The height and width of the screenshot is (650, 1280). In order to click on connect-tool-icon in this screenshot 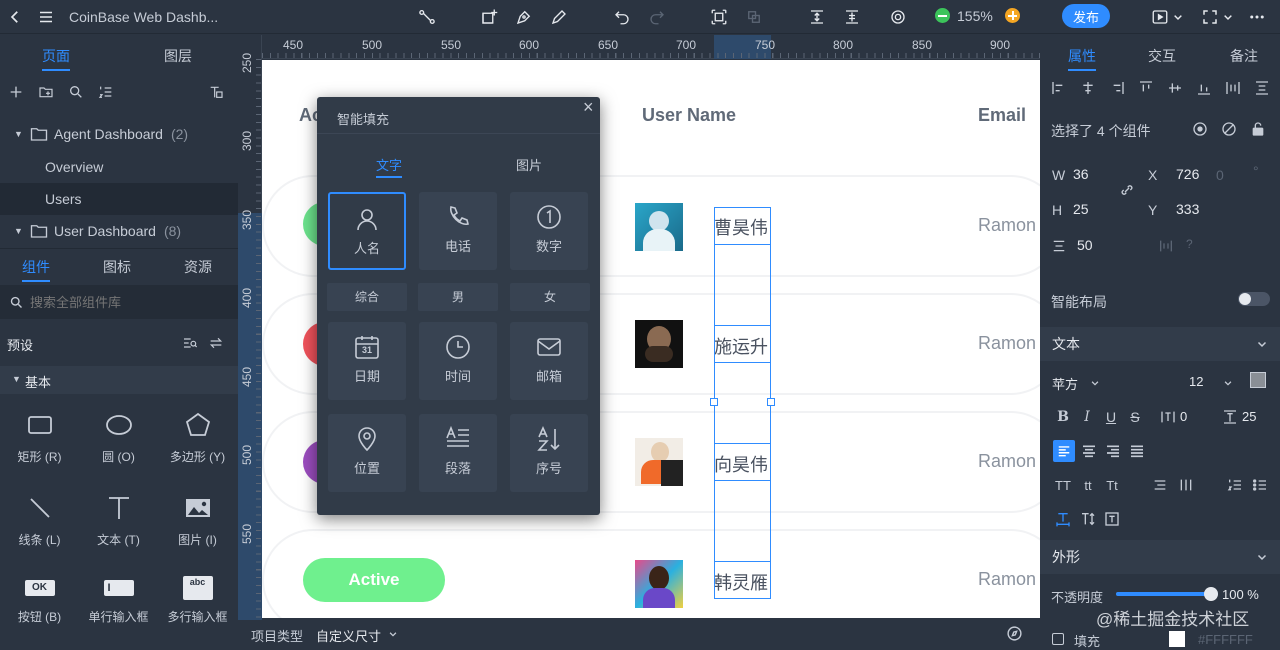, I will do `click(427, 17)`.